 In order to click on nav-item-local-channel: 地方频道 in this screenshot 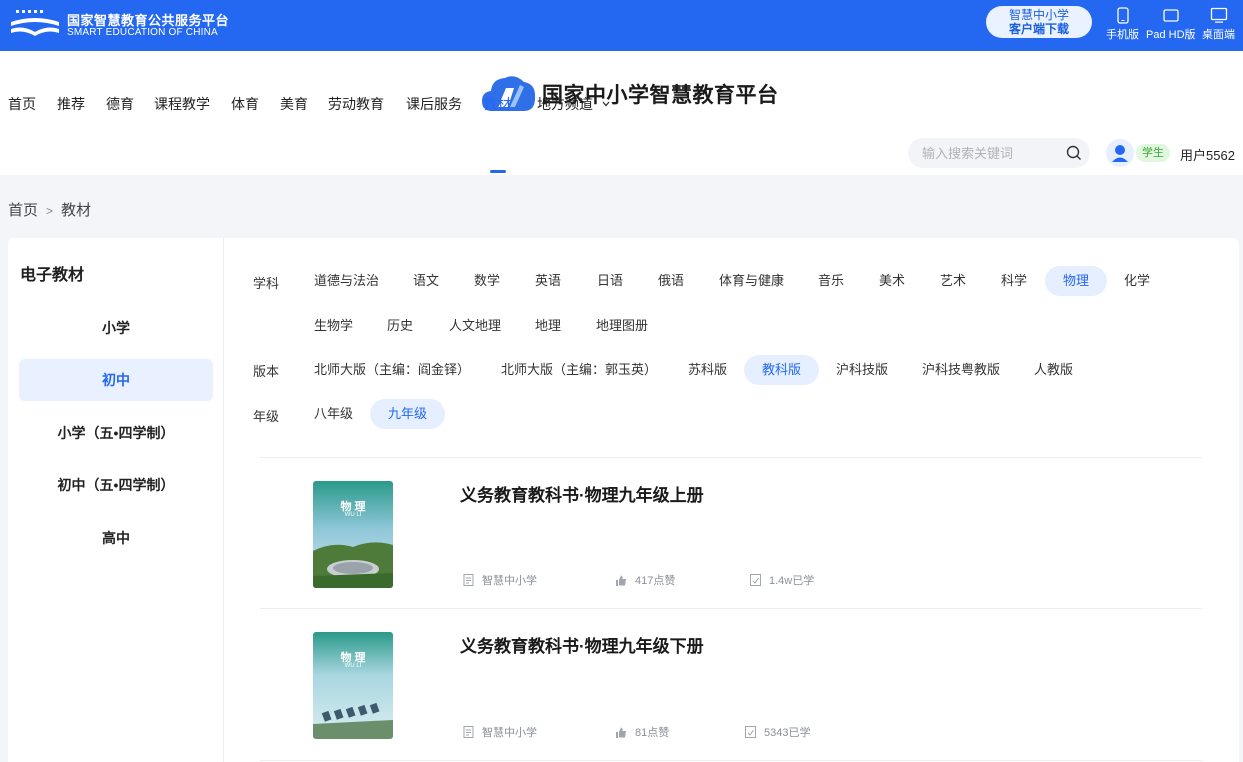, I will do `click(574, 104)`.